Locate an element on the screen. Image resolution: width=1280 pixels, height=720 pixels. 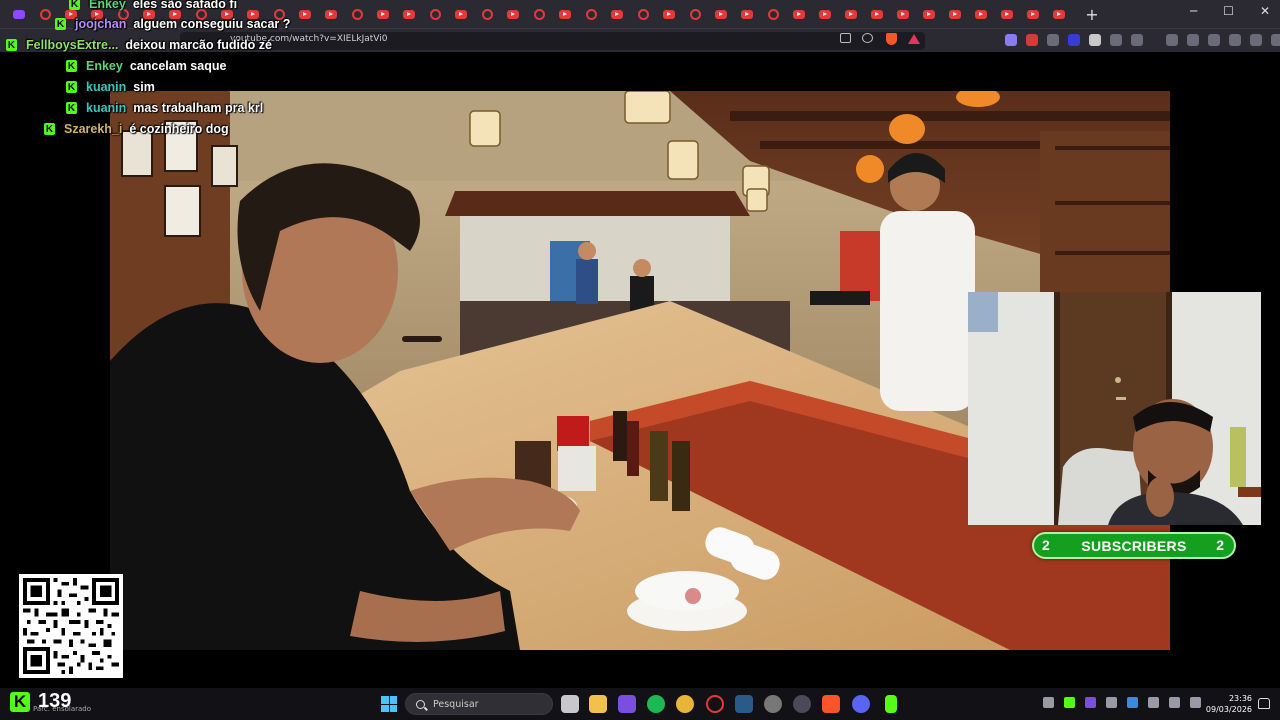
search-placeholder: Pesquisar is located at coordinates (456, 704).